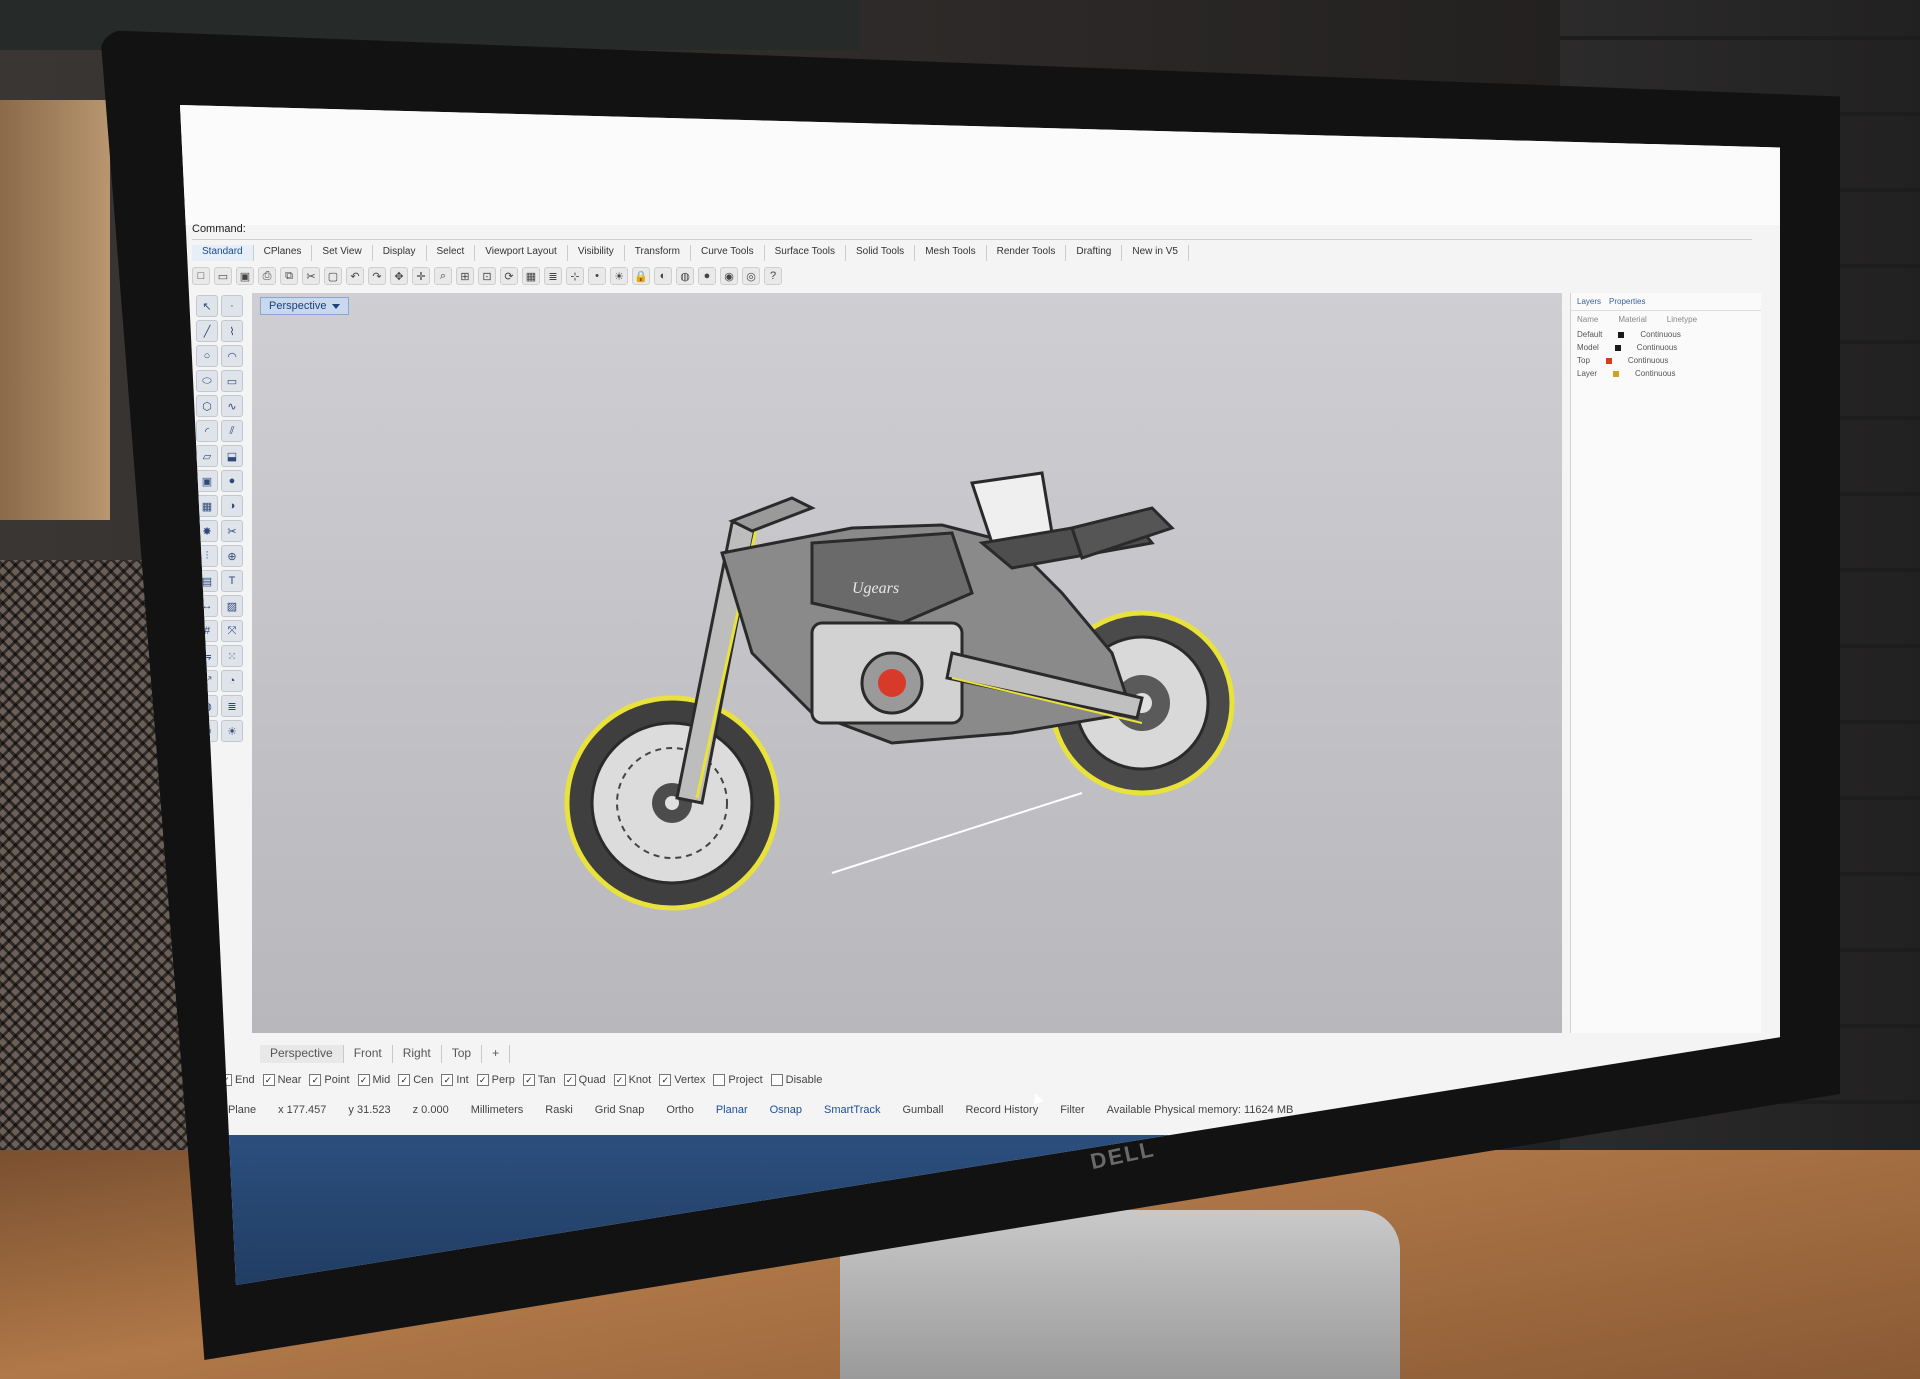  Describe the element at coordinates (232, 531) in the screenshot. I see `trim-icon: ✂` at that location.